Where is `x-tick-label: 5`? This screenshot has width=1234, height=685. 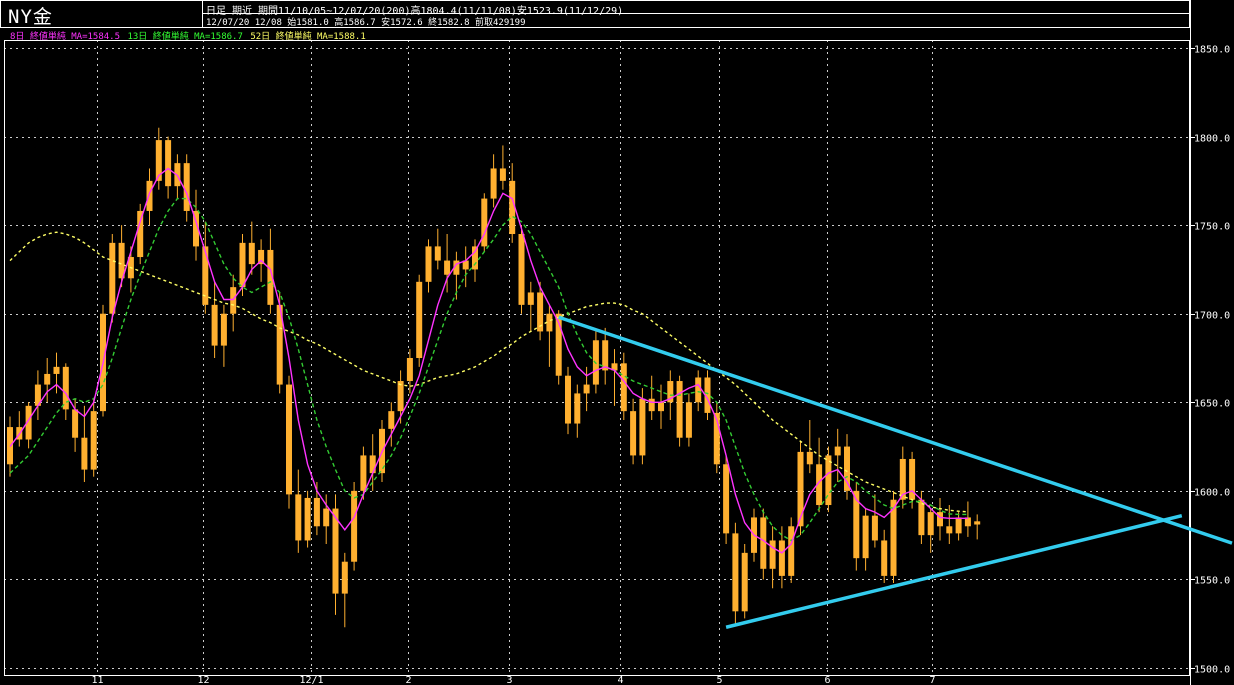
x-tick-label: 5 is located at coordinates (719, 680).